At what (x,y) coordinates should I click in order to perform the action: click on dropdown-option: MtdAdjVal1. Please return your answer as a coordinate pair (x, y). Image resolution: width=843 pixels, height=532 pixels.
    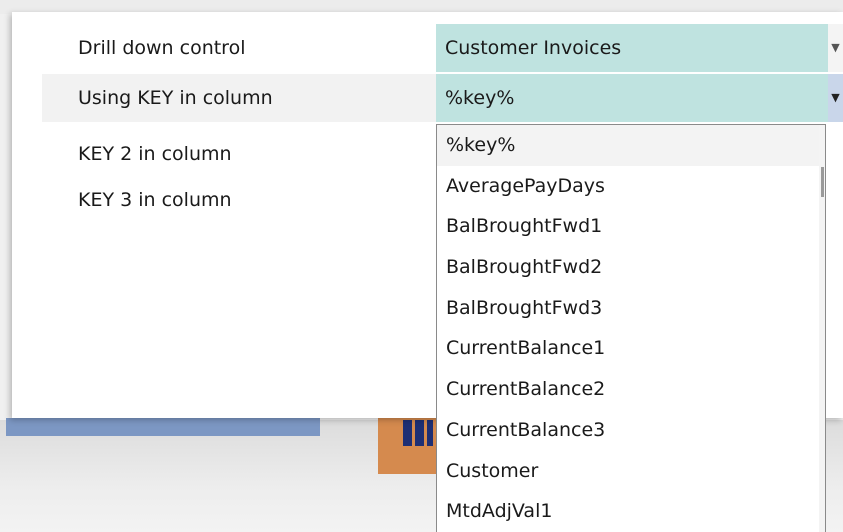
    Looking at the image, I should click on (631, 511).